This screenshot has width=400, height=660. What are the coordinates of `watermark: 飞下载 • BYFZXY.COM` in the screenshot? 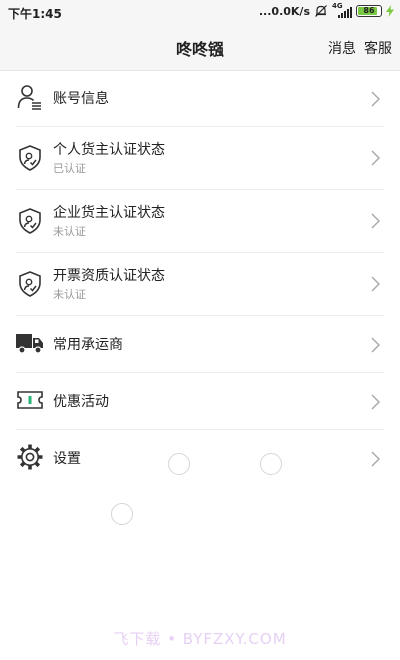 It's located at (200, 639).